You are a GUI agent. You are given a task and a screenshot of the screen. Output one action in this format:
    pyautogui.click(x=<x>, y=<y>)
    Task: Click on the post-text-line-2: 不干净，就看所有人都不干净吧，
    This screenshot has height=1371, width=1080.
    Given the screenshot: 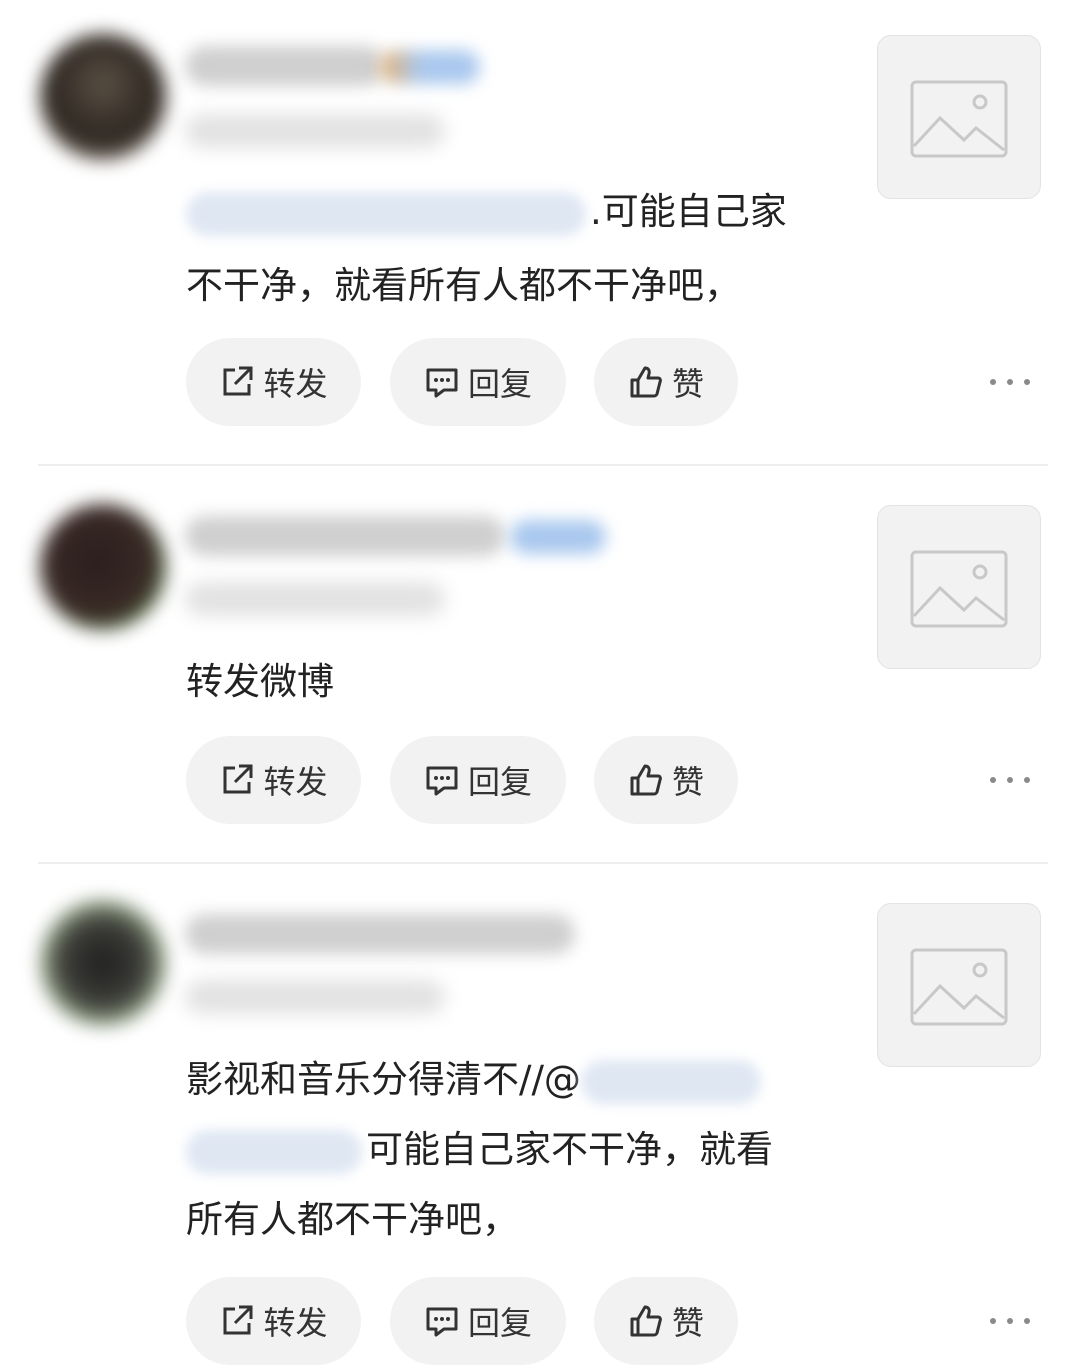 What is the action you would take?
    pyautogui.click(x=463, y=285)
    